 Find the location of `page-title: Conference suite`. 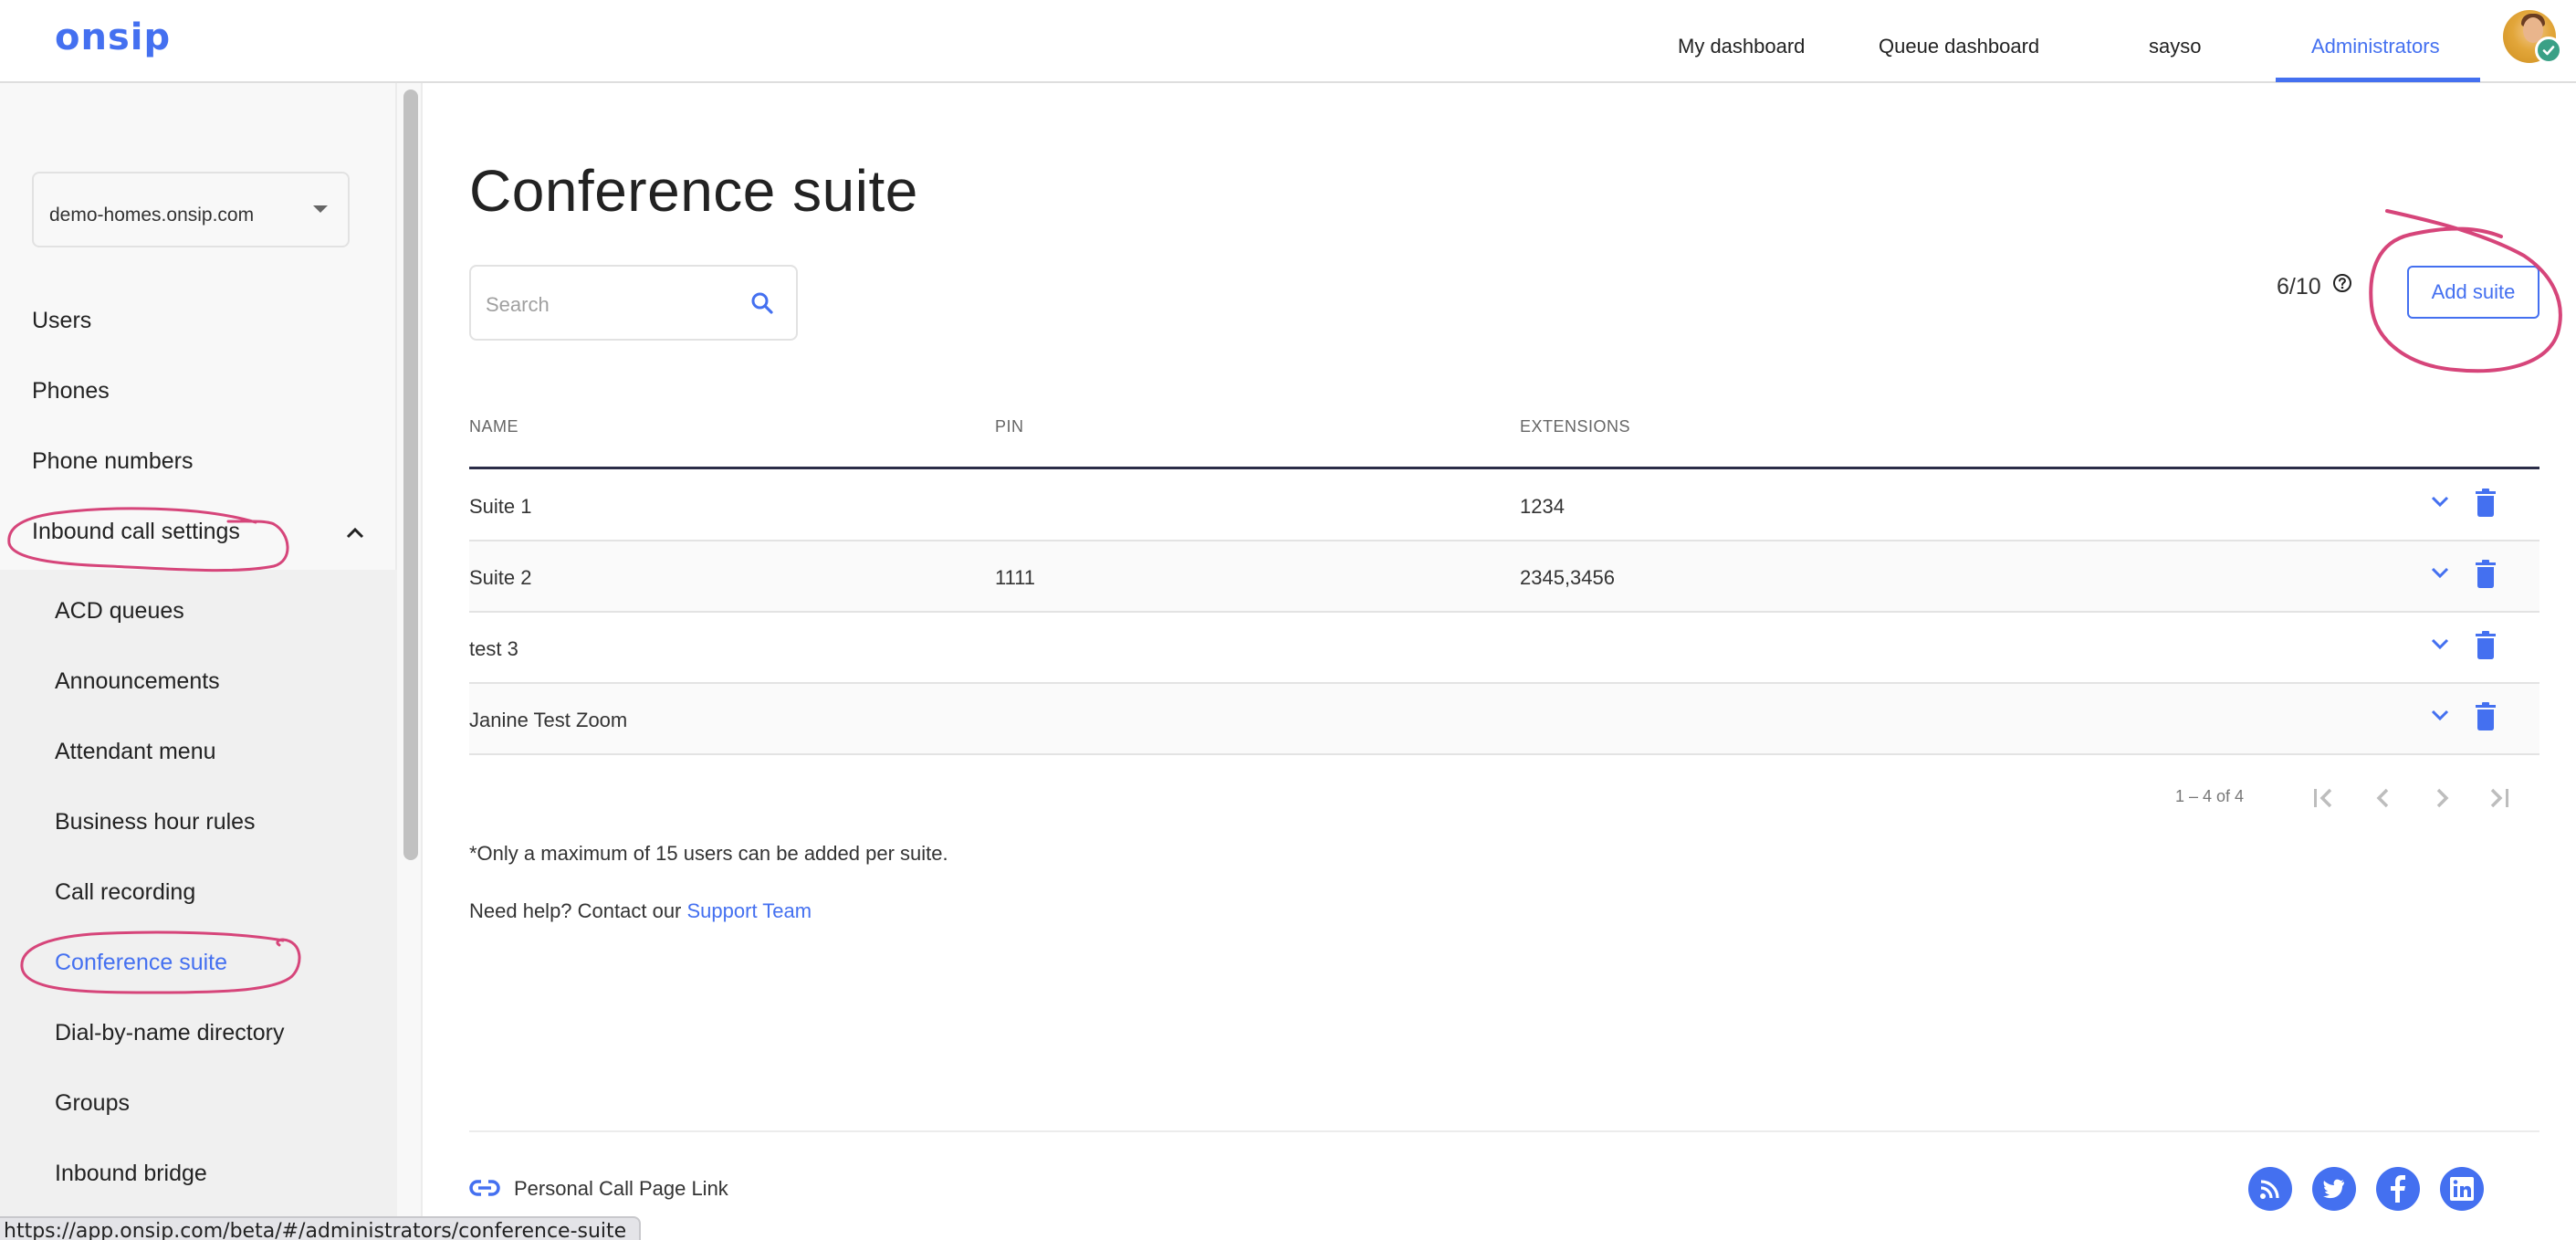

page-title: Conference suite is located at coordinates (694, 191).